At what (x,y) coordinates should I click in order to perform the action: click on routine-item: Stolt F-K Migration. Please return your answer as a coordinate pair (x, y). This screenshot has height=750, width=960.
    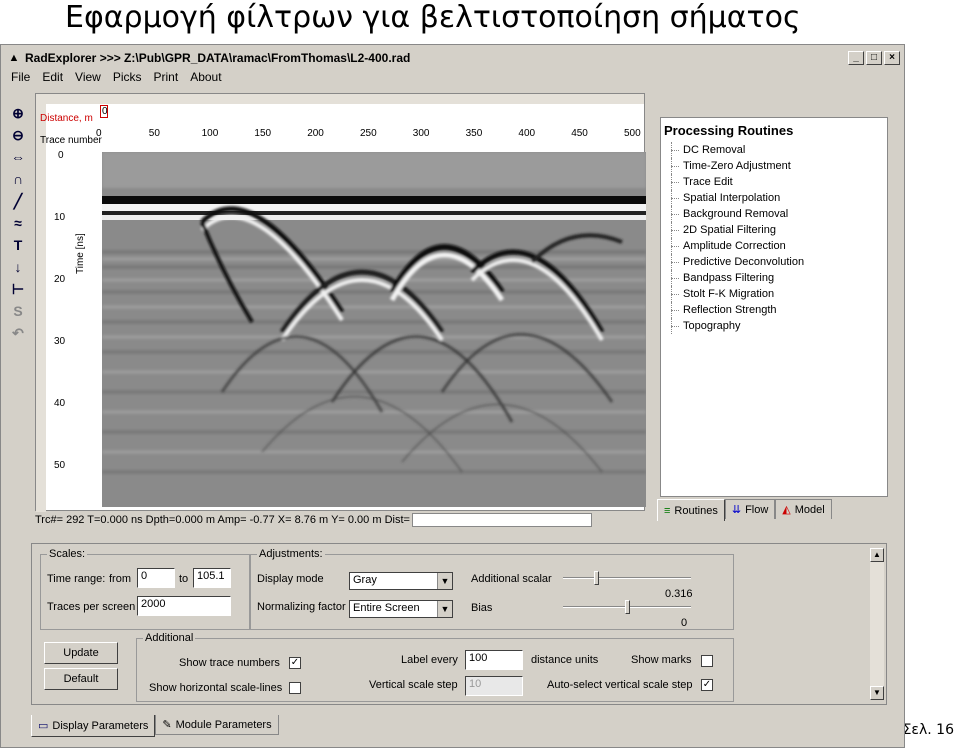
    Looking at the image, I should click on (774, 294).